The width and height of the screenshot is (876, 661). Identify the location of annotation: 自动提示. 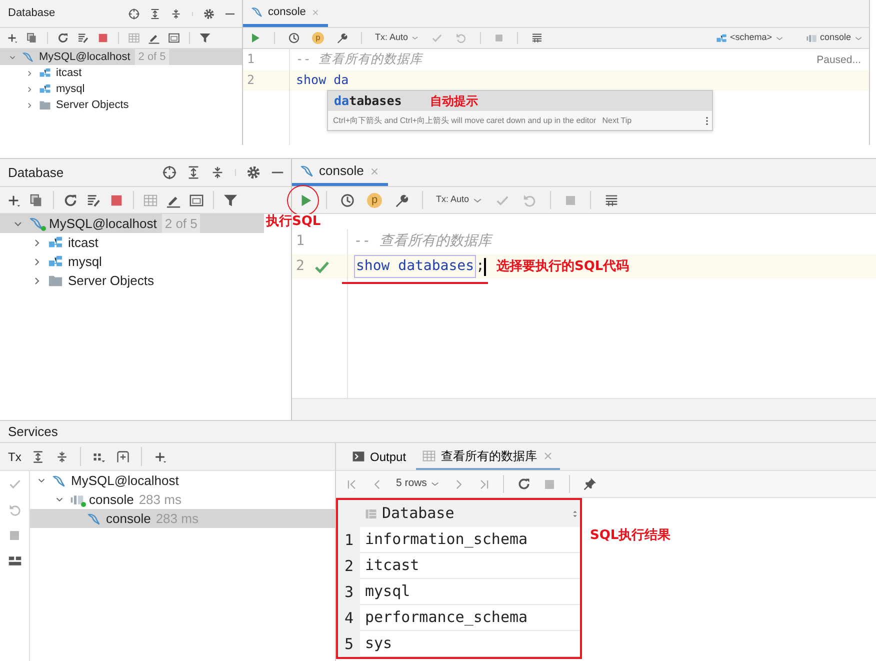
(454, 101).